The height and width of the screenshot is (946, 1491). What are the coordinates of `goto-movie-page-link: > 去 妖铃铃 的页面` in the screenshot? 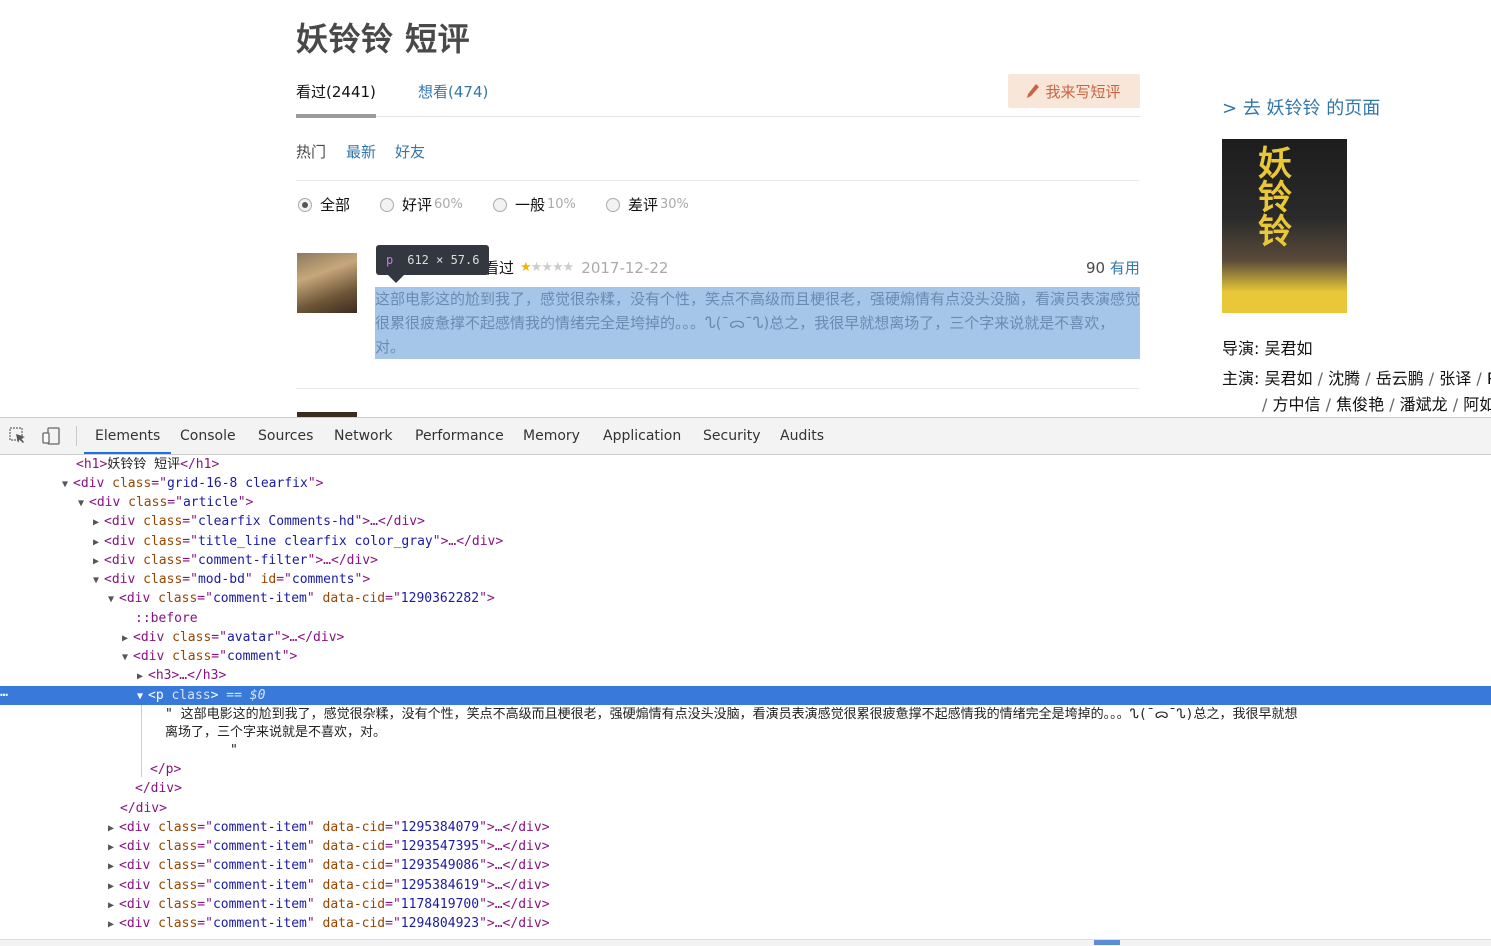 It's located at (1301, 107).